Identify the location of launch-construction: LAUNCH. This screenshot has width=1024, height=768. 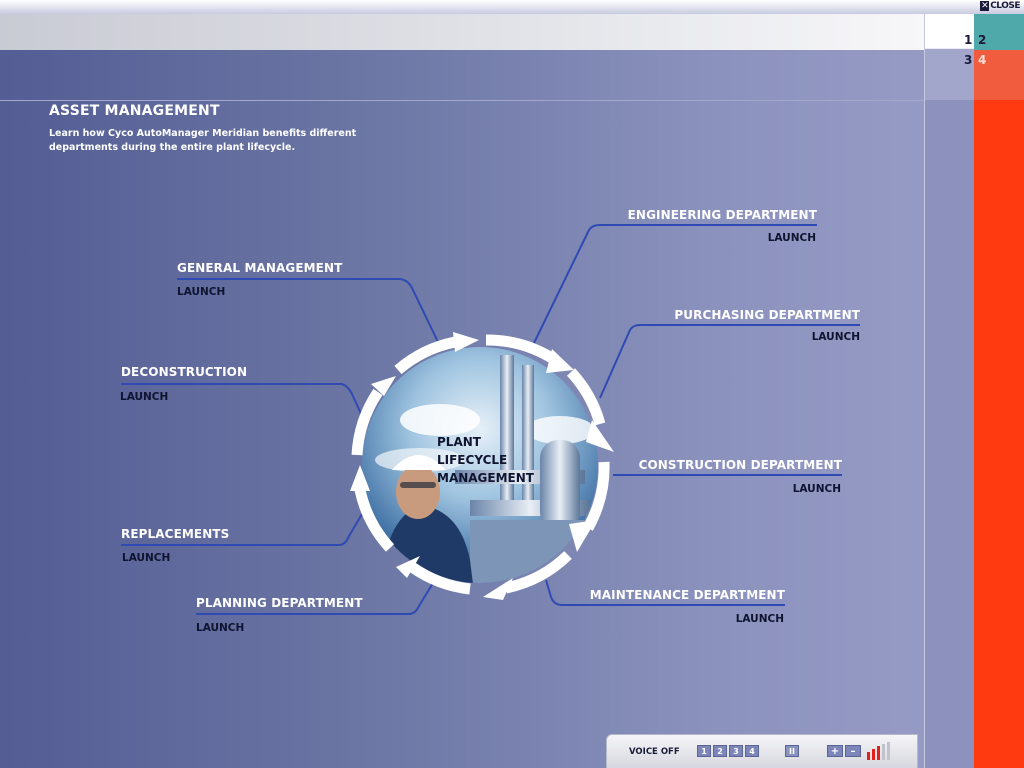
(817, 489).